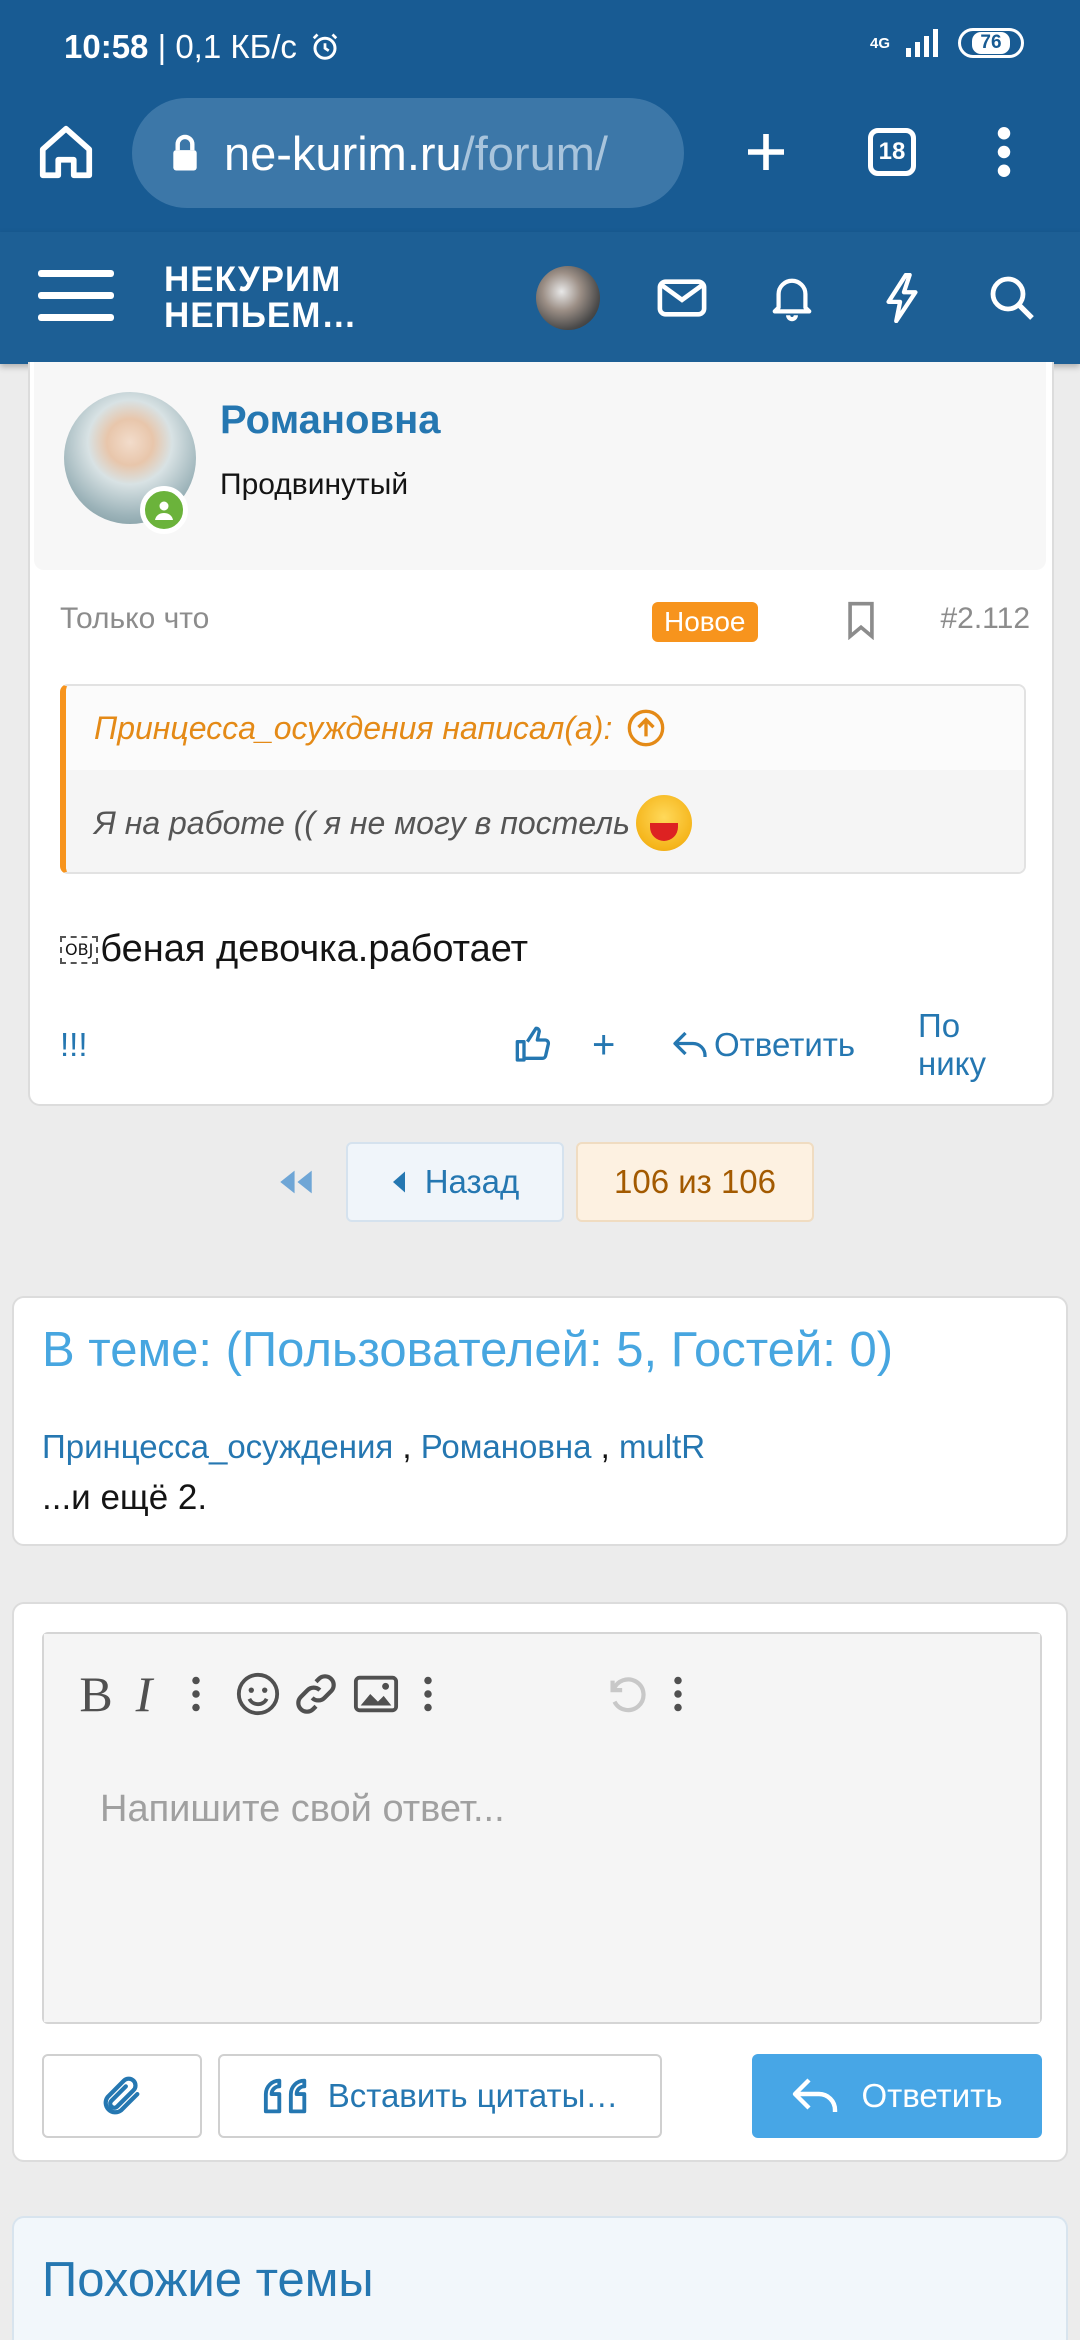 This screenshot has width=1080, height=2340. Describe the element at coordinates (785, 1044) in the screenshot. I see `reply-label: Ответить` at that location.